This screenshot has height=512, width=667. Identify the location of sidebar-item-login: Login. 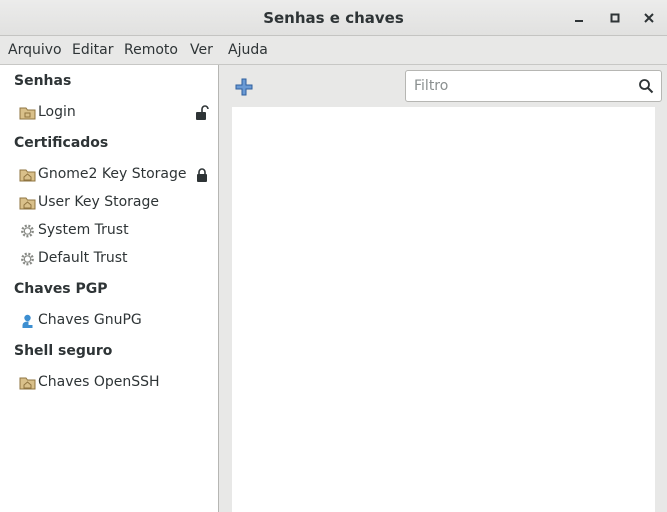
(116, 113).